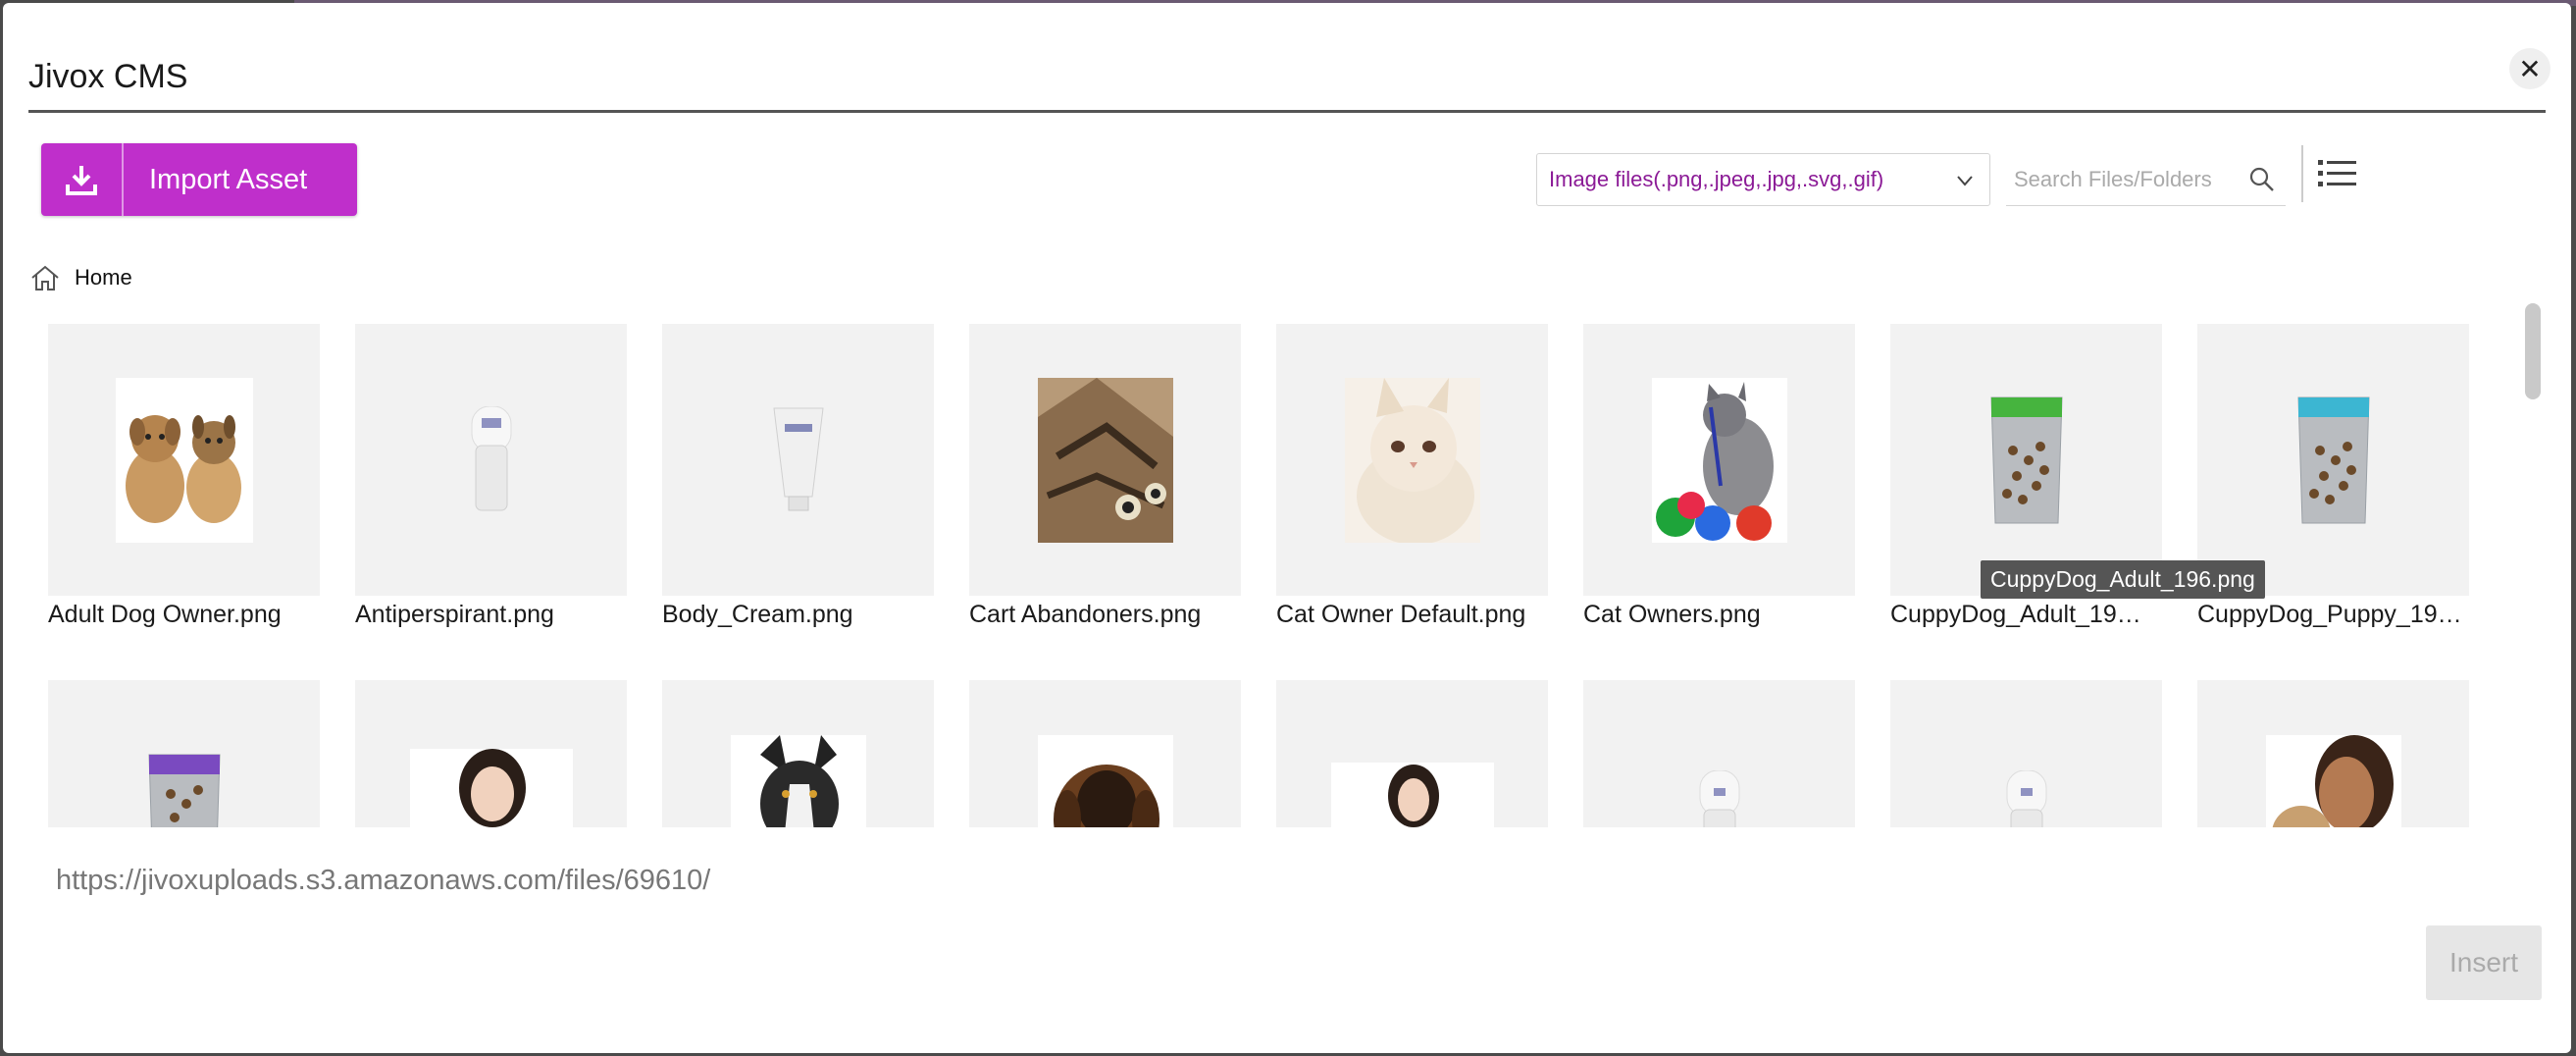 The width and height of the screenshot is (2576, 1056). I want to click on dogs-image, so click(184, 460).